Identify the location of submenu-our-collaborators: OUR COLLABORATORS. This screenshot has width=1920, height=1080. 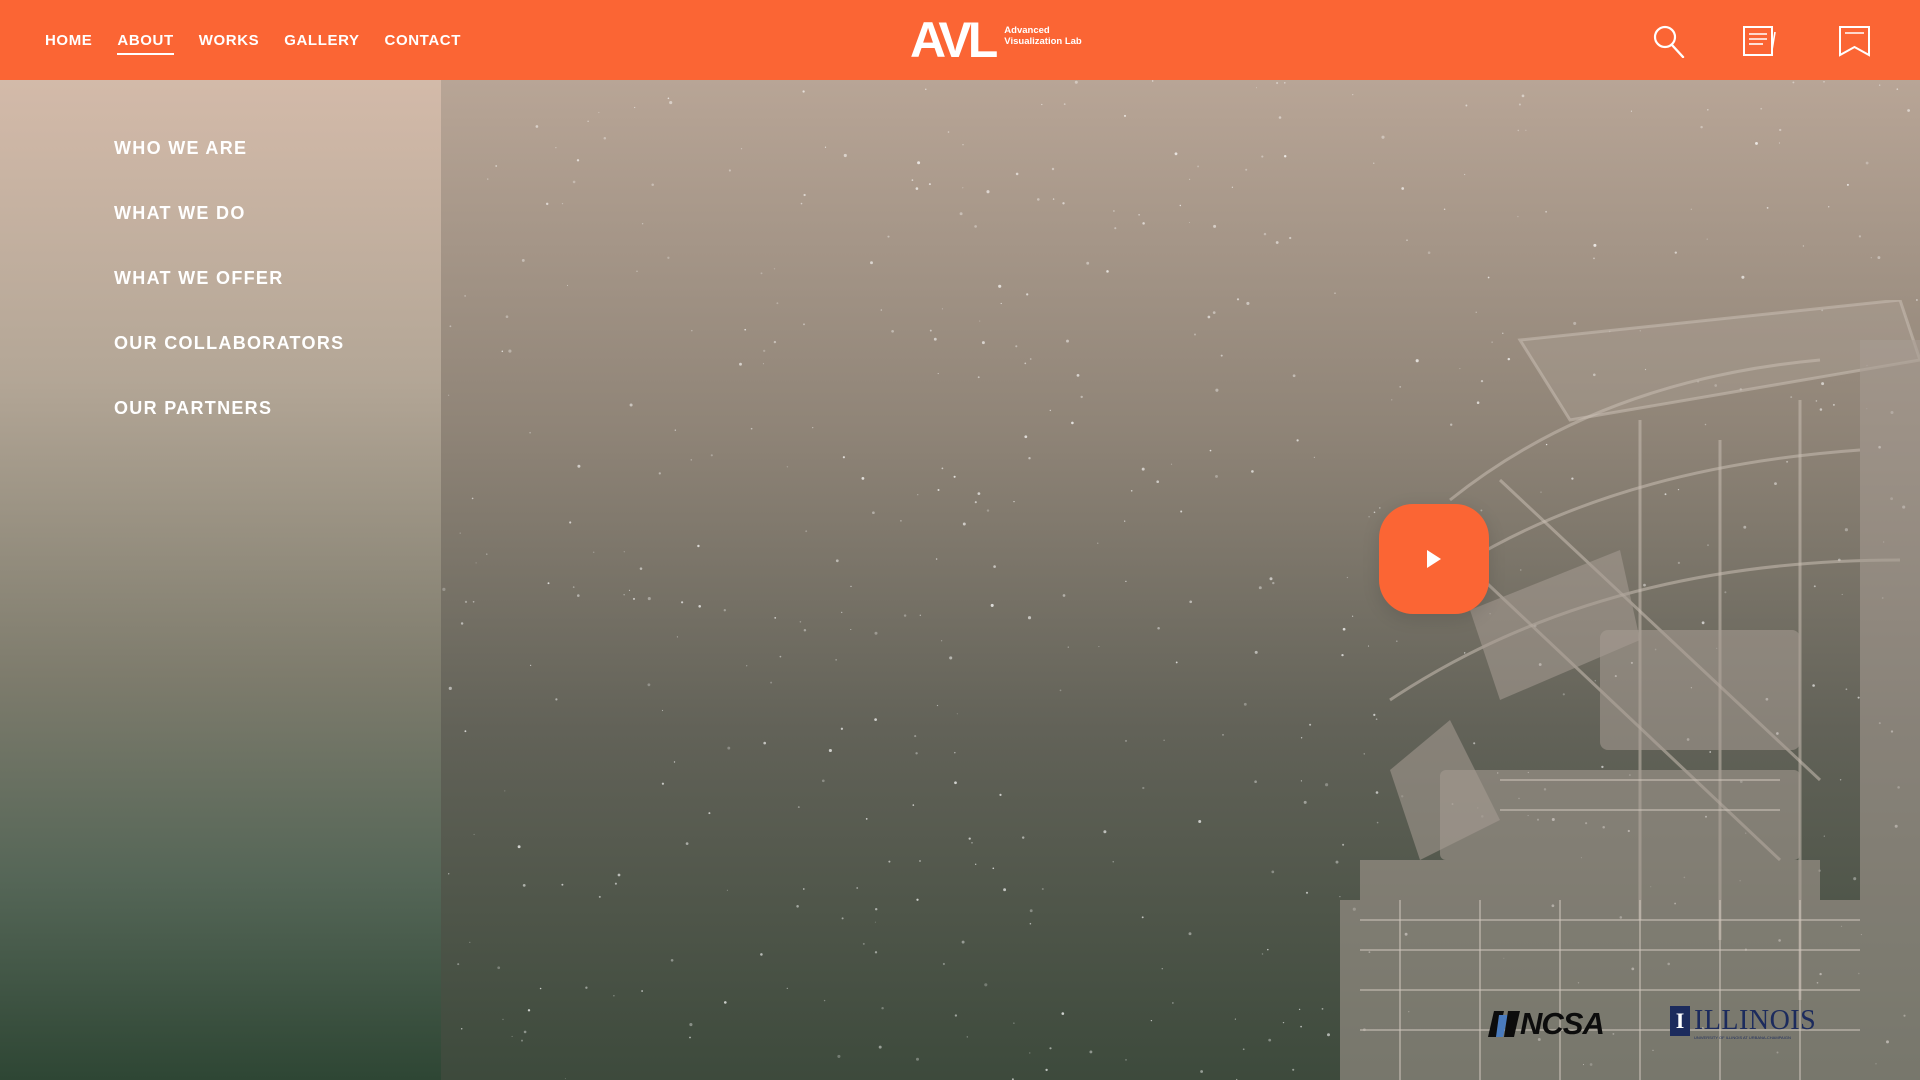
(229, 355).